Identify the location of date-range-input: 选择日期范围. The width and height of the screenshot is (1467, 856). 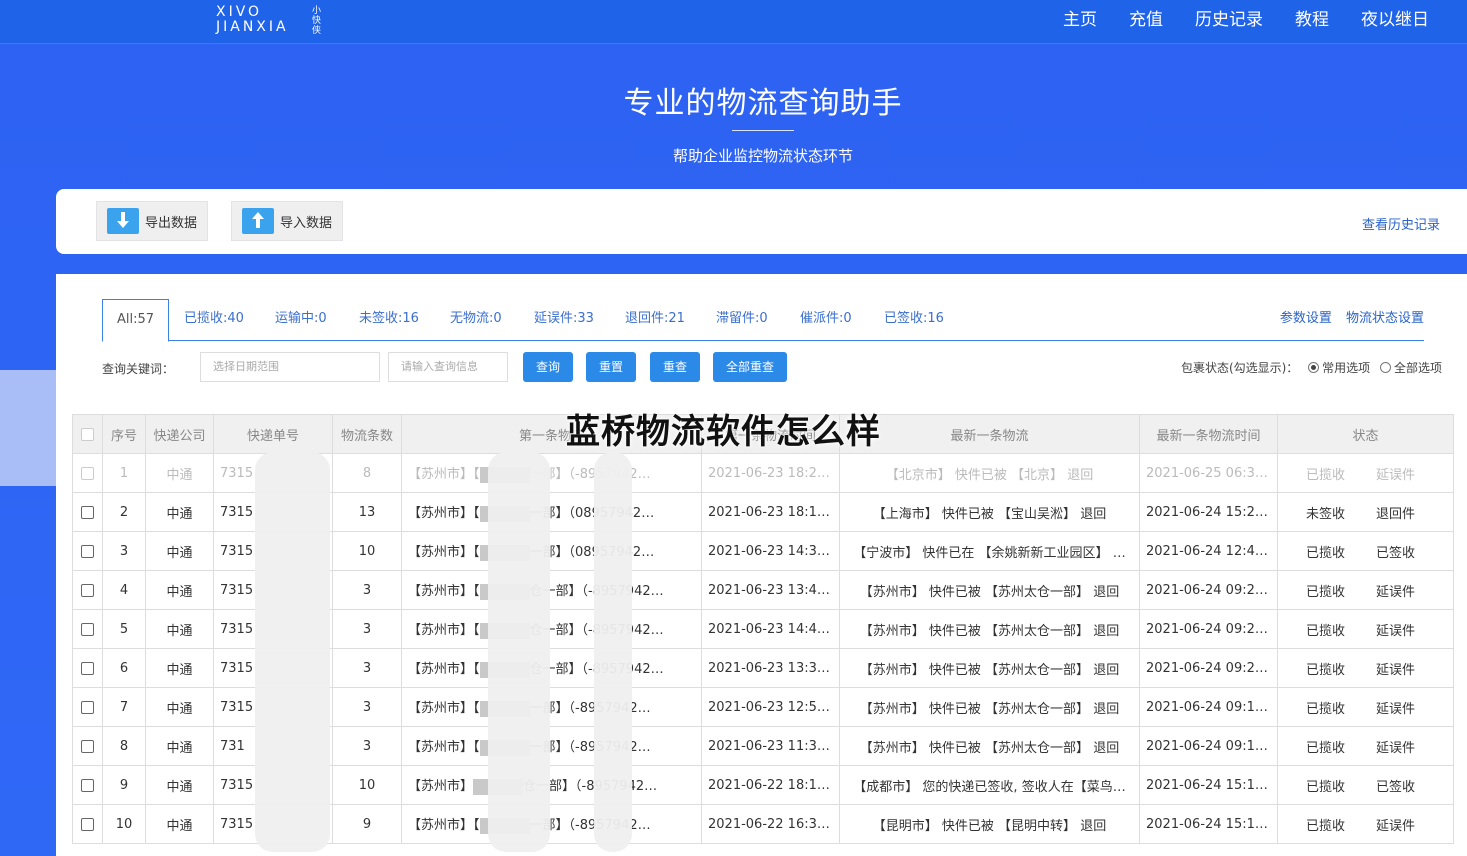
(290, 367).